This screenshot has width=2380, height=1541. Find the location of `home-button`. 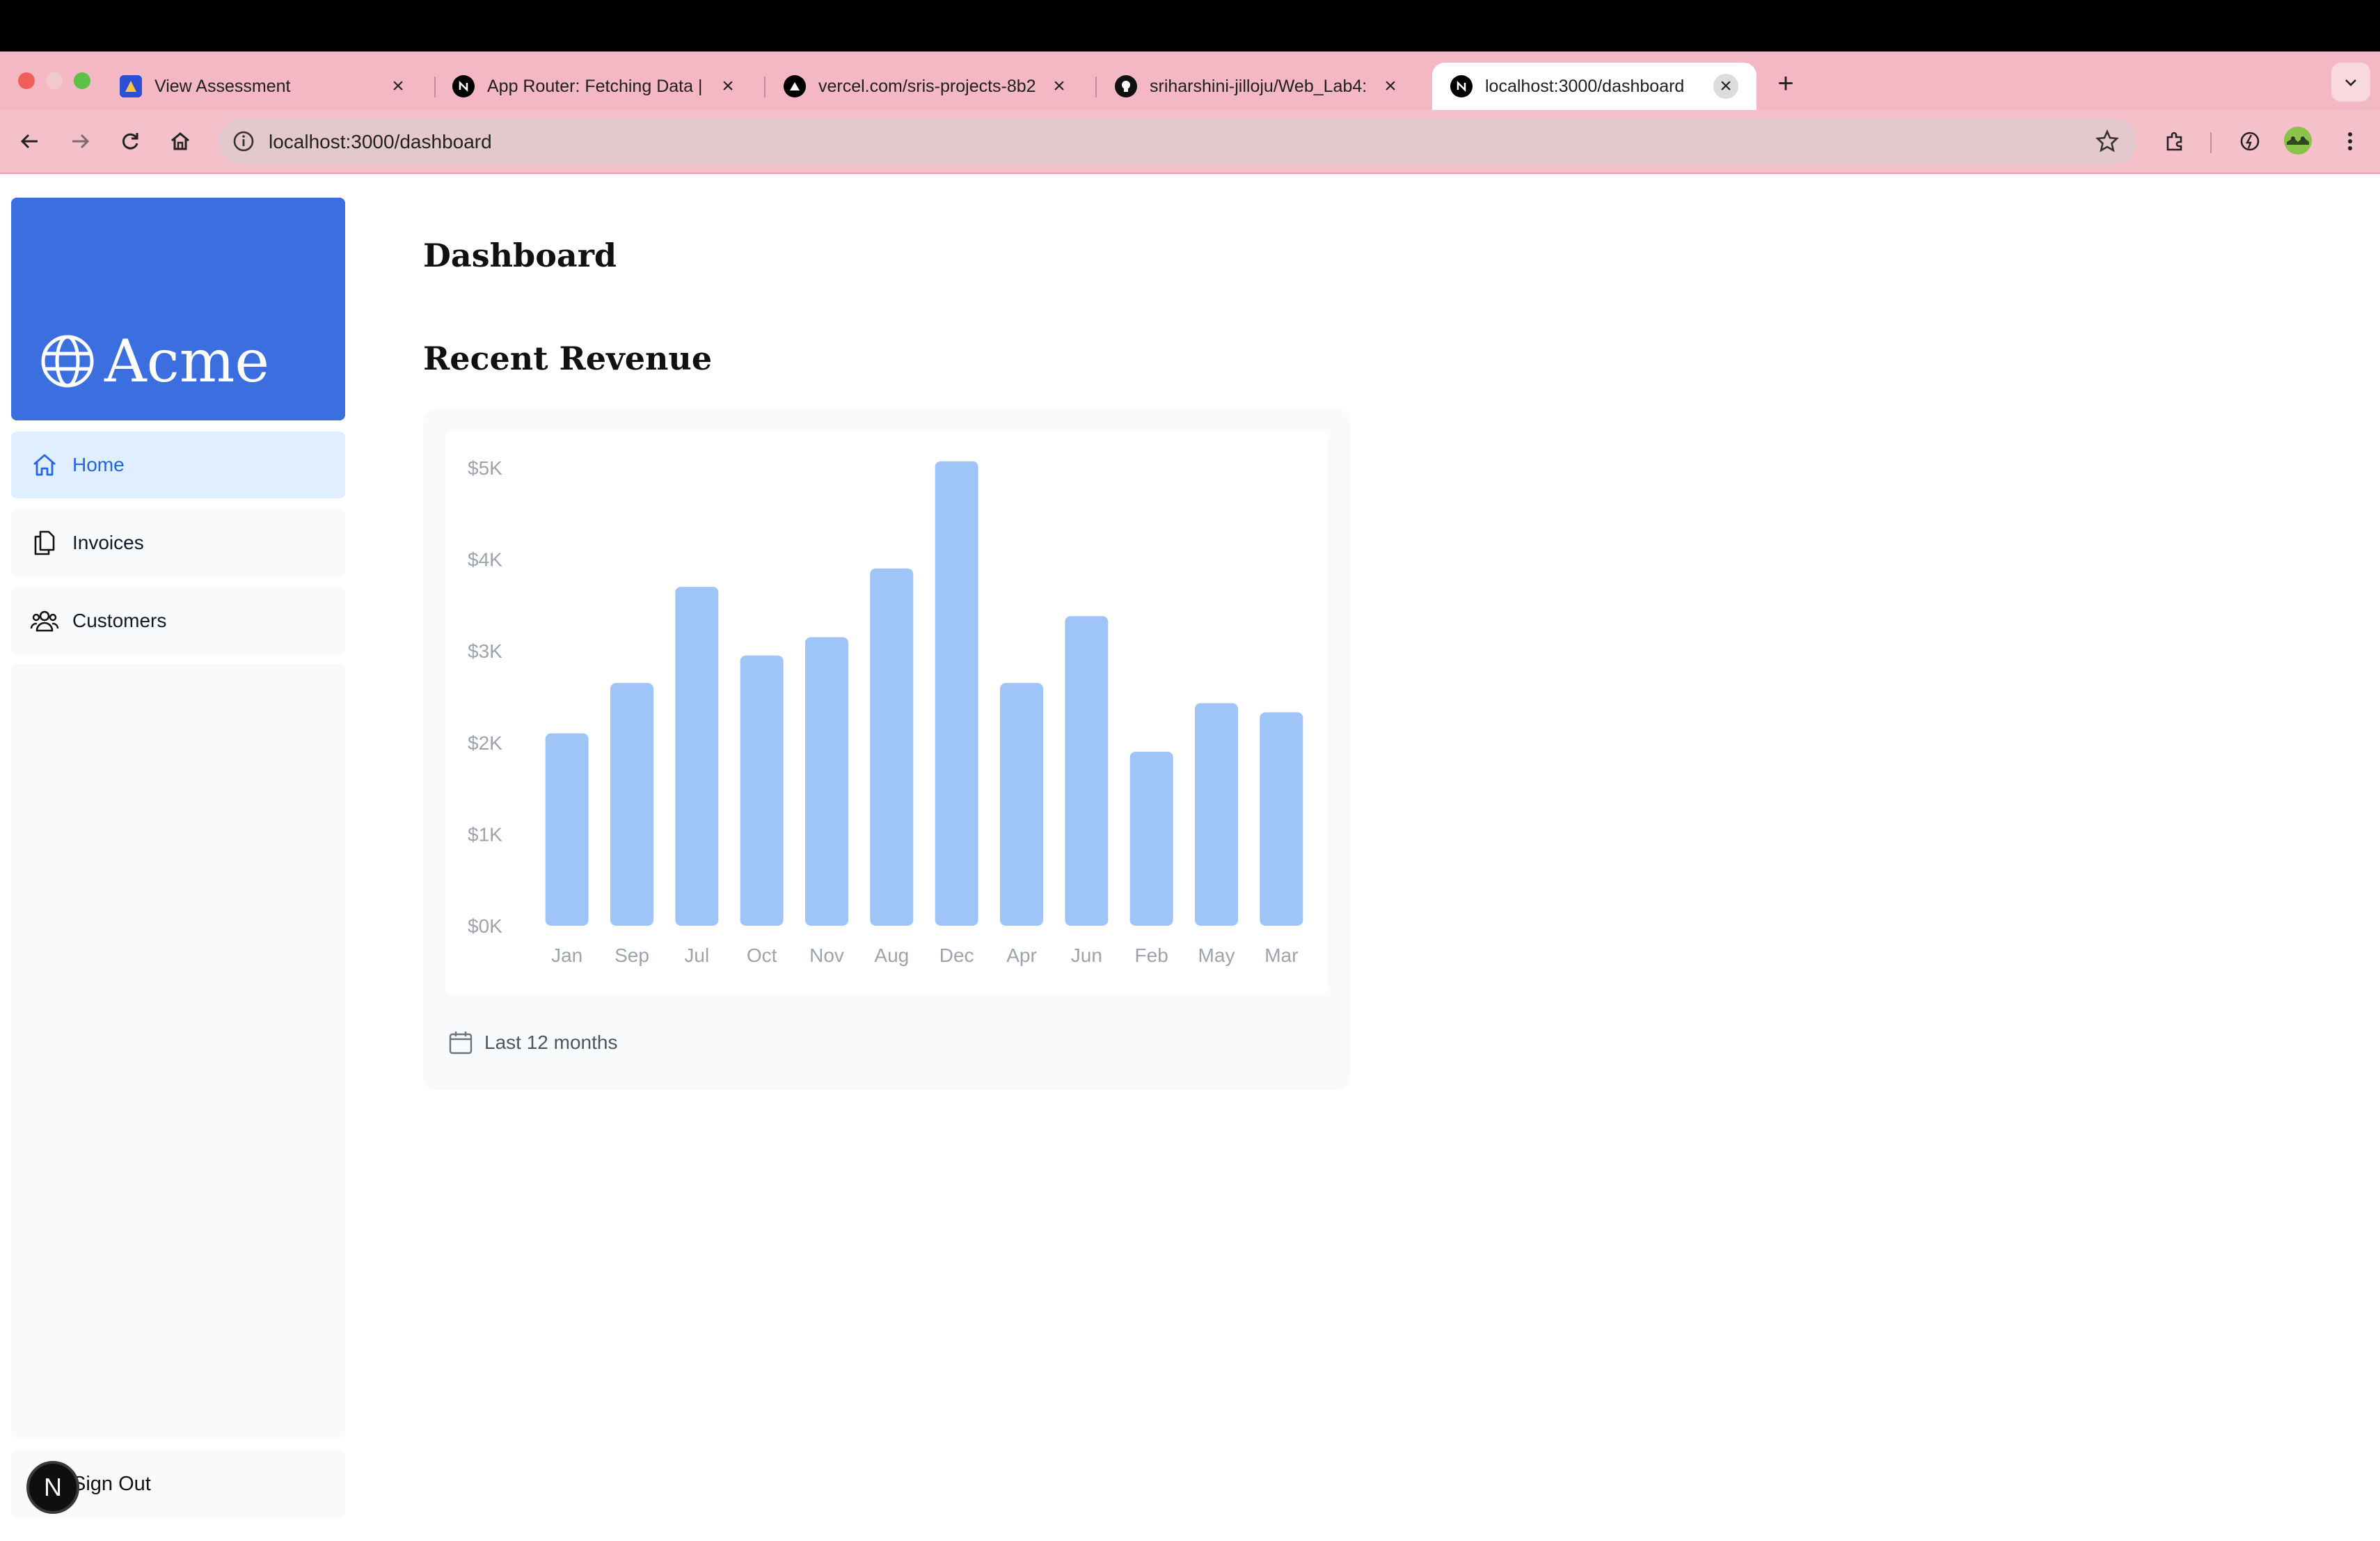

home-button is located at coordinates (181, 141).